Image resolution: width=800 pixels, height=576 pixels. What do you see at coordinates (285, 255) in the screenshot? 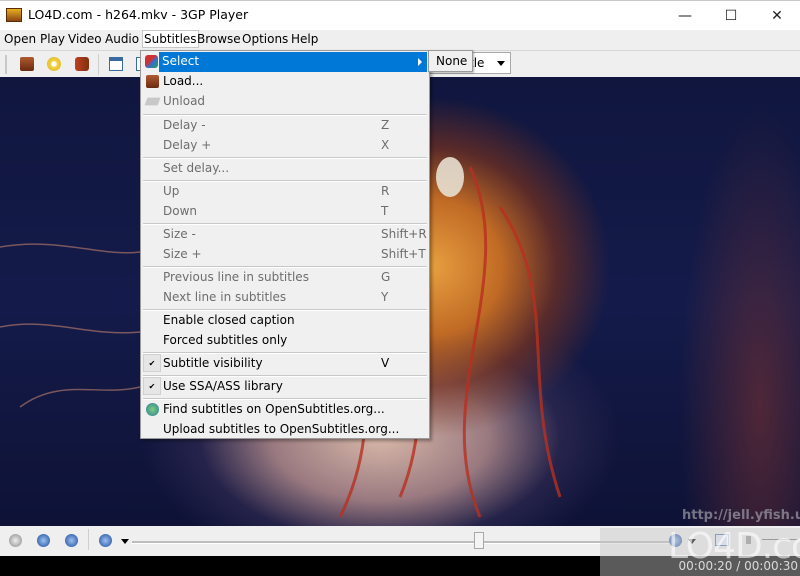
I see `menu-item-size-plus: Size + Shift+T` at bounding box center [285, 255].